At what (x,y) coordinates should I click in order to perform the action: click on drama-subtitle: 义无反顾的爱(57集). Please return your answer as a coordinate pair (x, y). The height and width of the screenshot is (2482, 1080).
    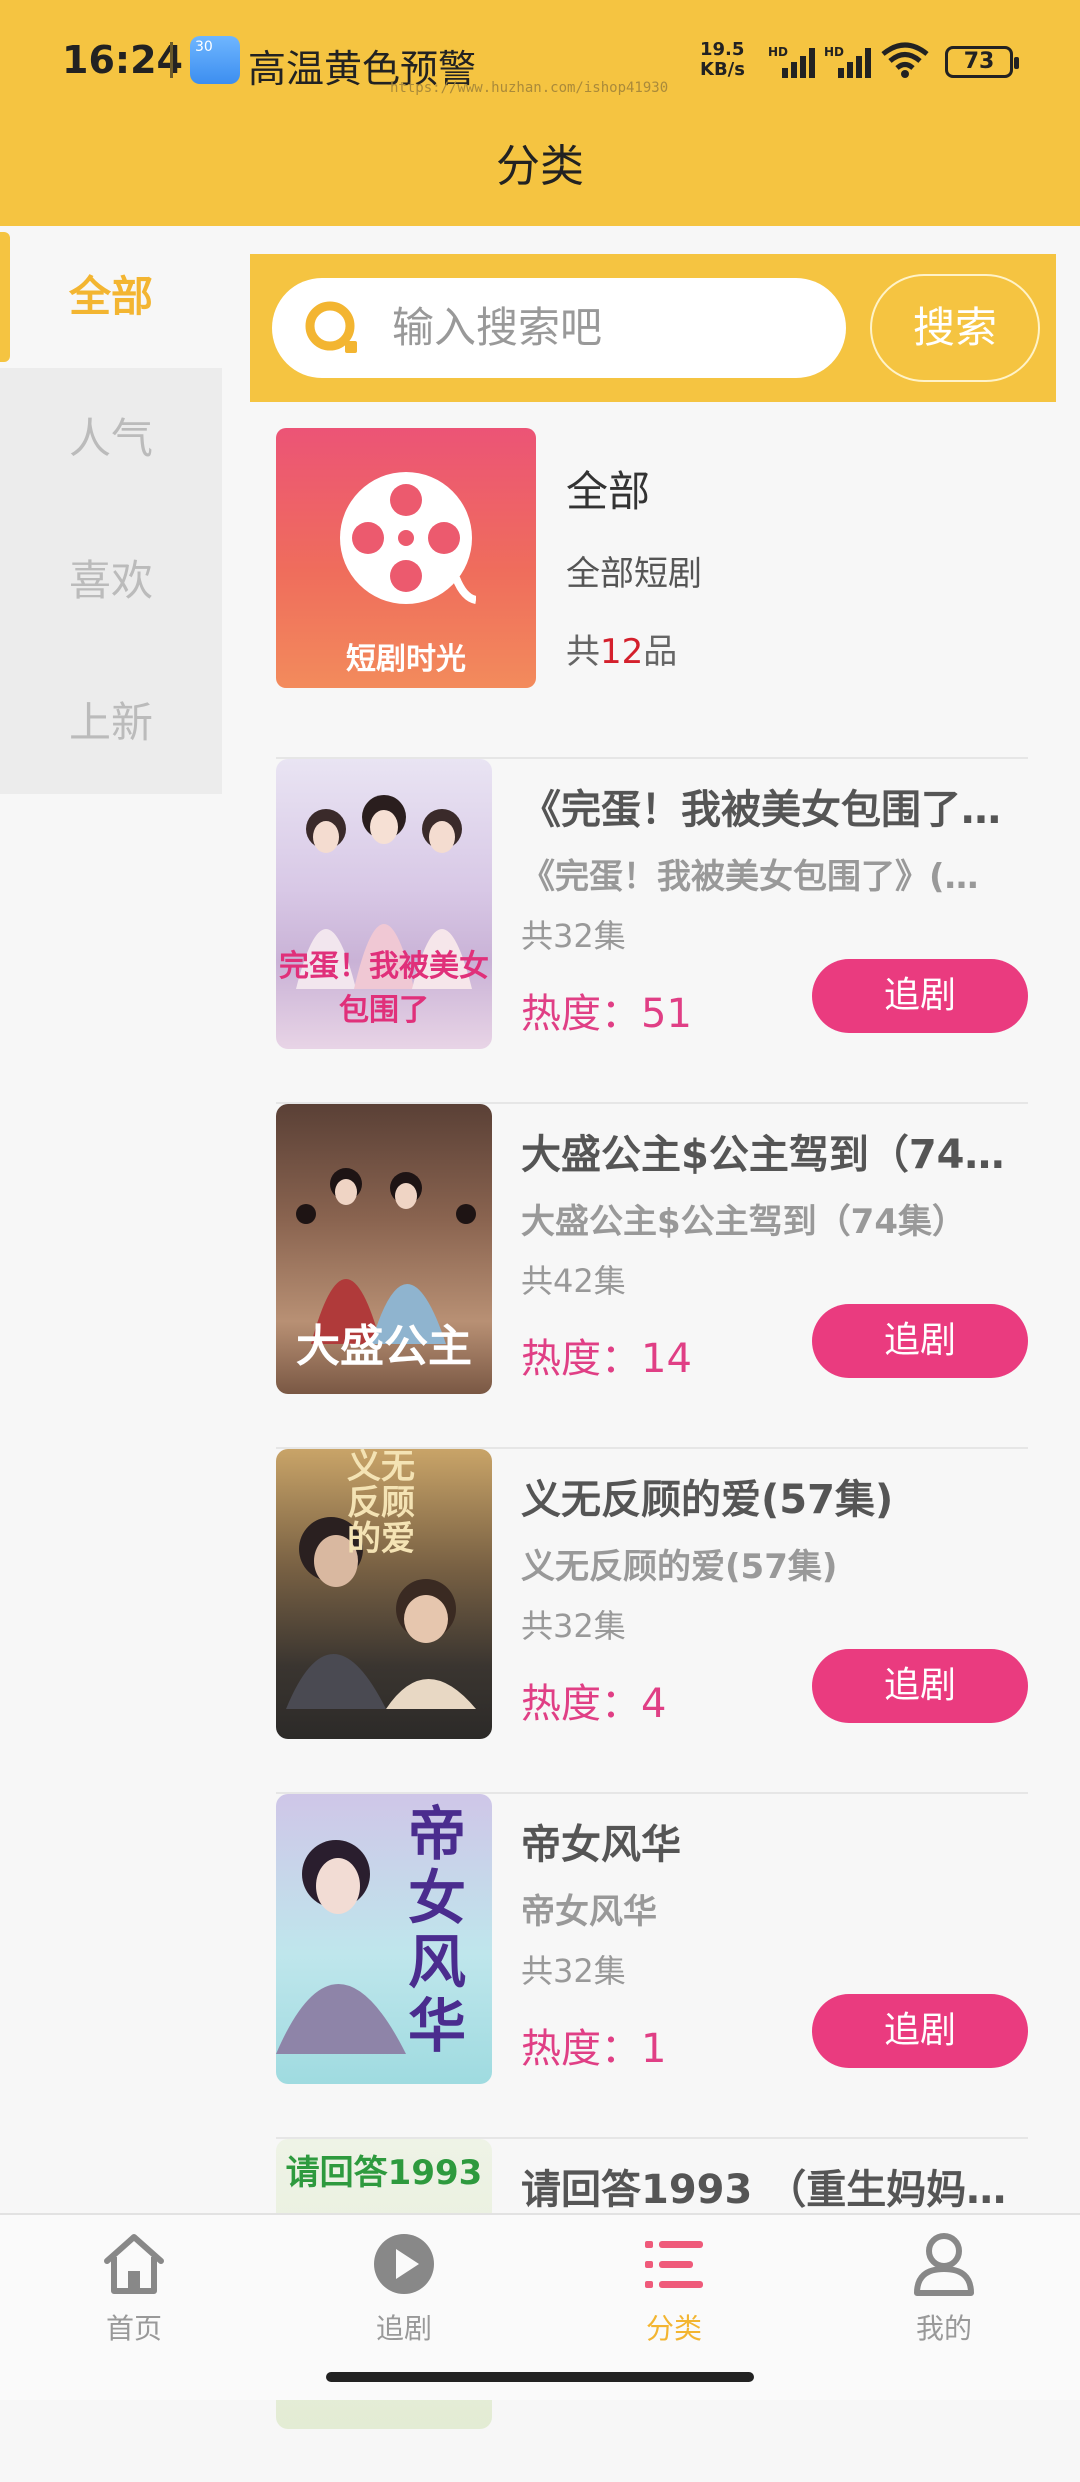
    Looking at the image, I should click on (679, 1567).